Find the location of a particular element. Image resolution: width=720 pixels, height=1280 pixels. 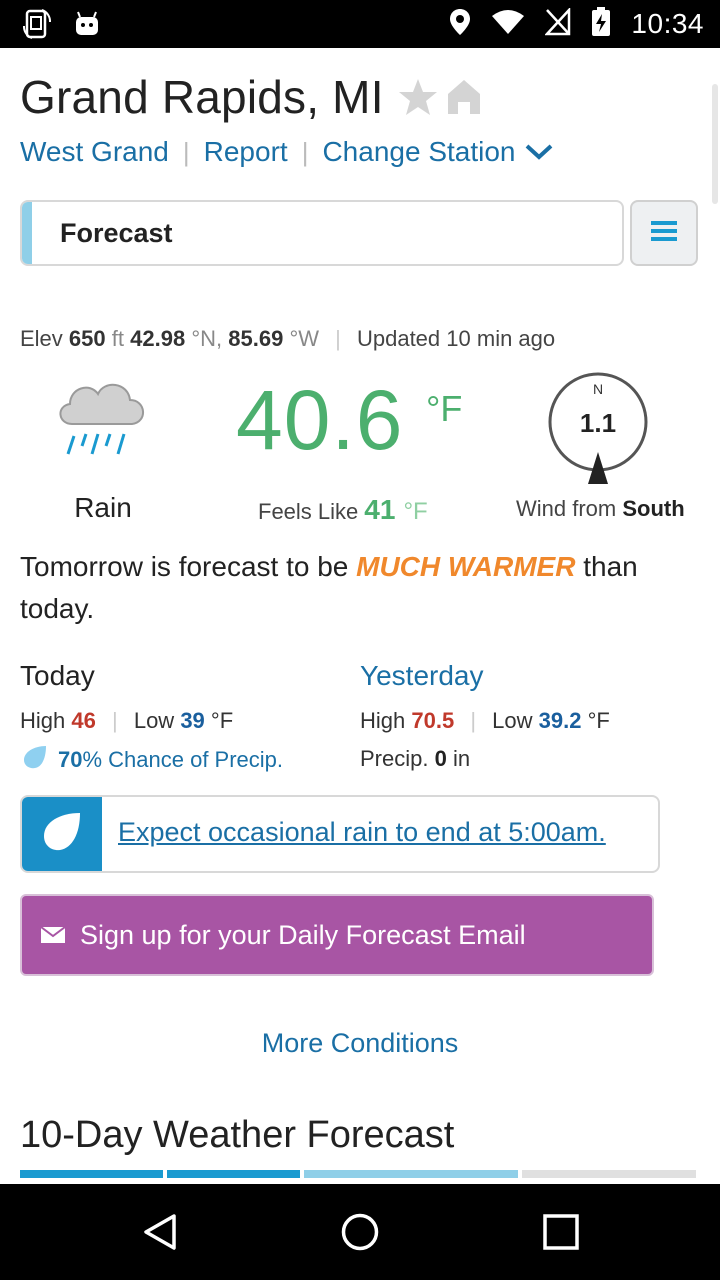

yesterday-link: Yesterday is located at coordinates (422, 676).